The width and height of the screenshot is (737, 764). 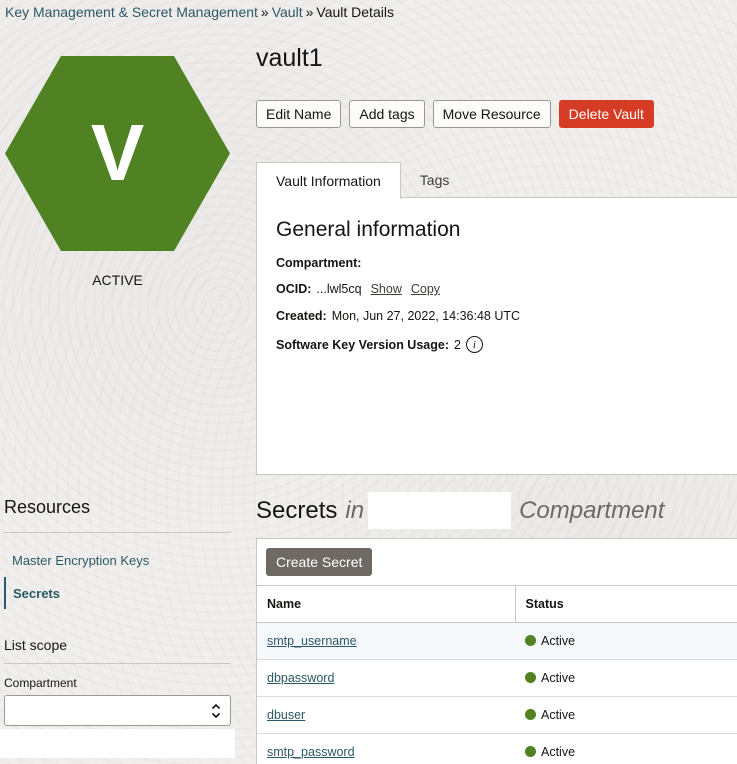 I want to click on vault-hexagon-badge: V, so click(x=117, y=153).